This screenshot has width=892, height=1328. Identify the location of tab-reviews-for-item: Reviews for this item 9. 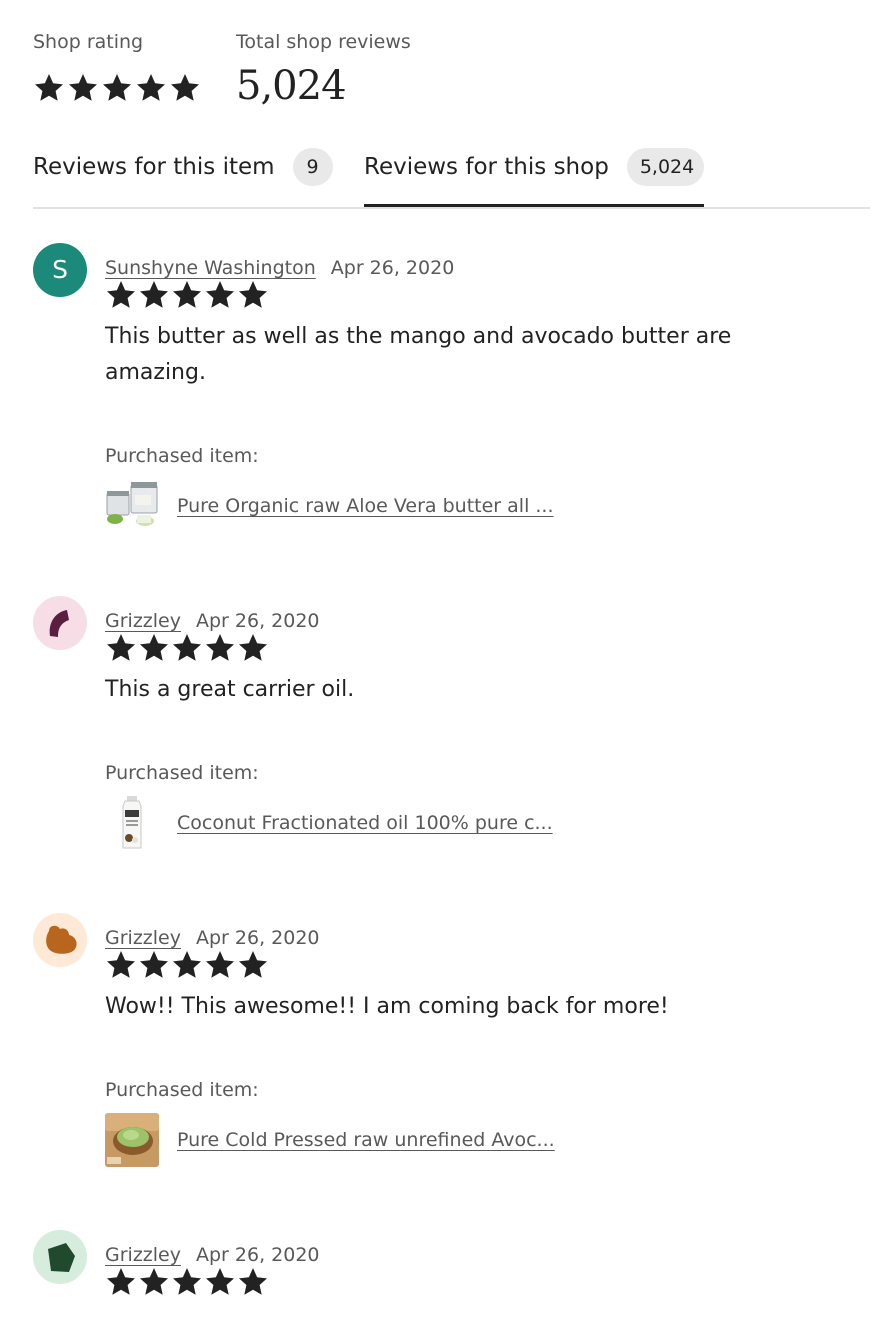
(183, 174).